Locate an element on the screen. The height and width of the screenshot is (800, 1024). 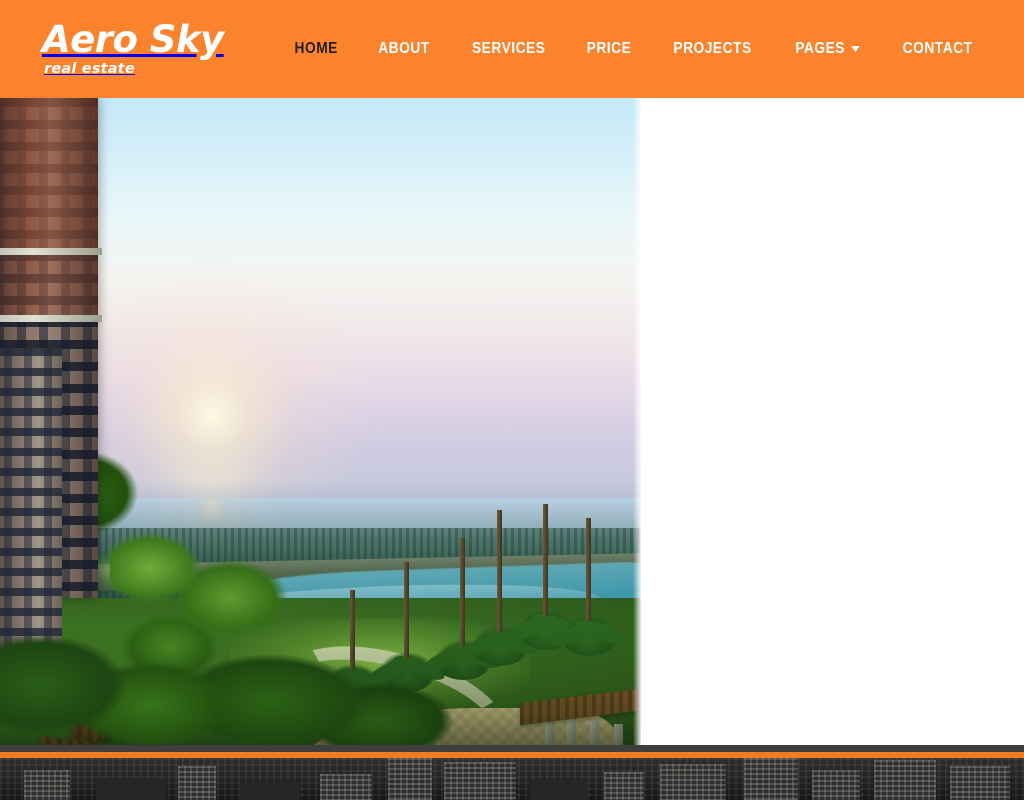
nav-item-pages-label: PAGES is located at coordinates (820, 48).